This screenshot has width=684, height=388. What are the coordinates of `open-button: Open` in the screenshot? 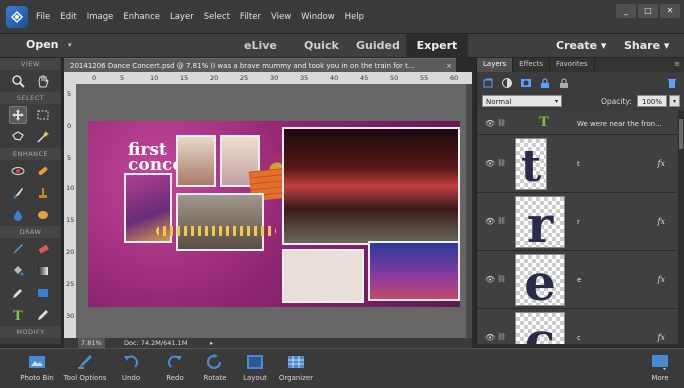 It's located at (42, 44).